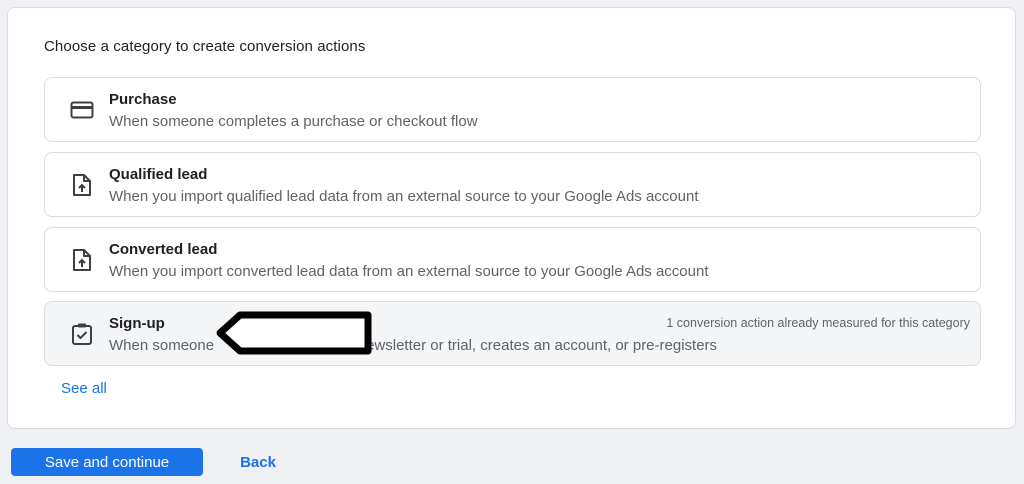  I want to click on option-title: Sign-up, so click(137, 323).